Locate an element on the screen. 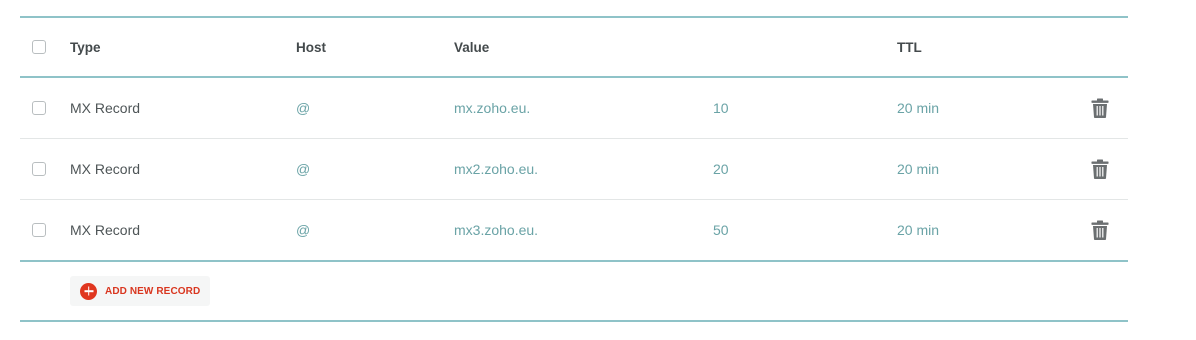 This screenshot has height=340, width=1196. record-value: mx2.zoho.eu. is located at coordinates (496, 169).